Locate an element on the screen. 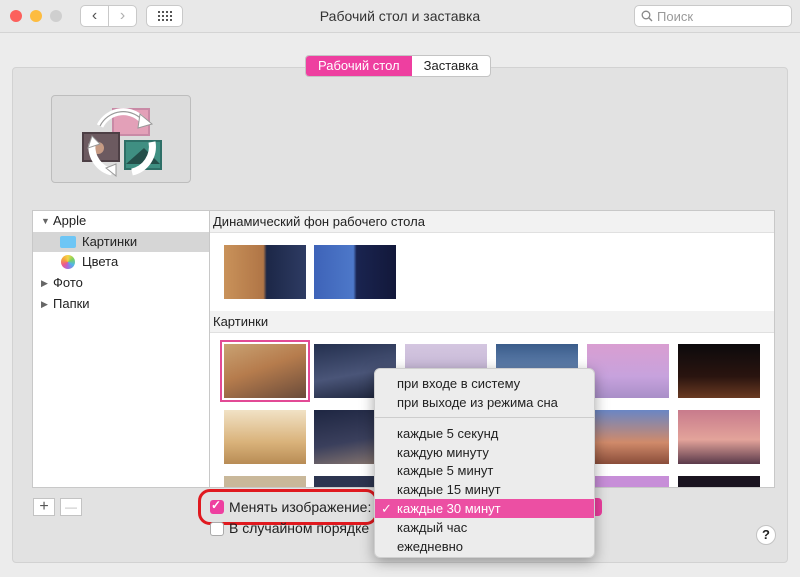 This screenshot has width=800, height=577. menu-item-5-minutes: каждые 5 минут is located at coordinates (484, 470).